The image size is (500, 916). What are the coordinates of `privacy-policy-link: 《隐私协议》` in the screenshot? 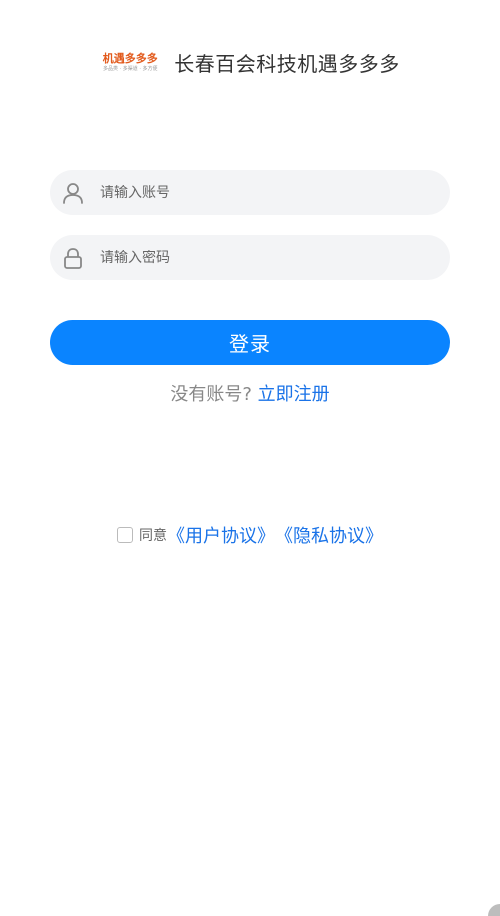 It's located at (329, 535).